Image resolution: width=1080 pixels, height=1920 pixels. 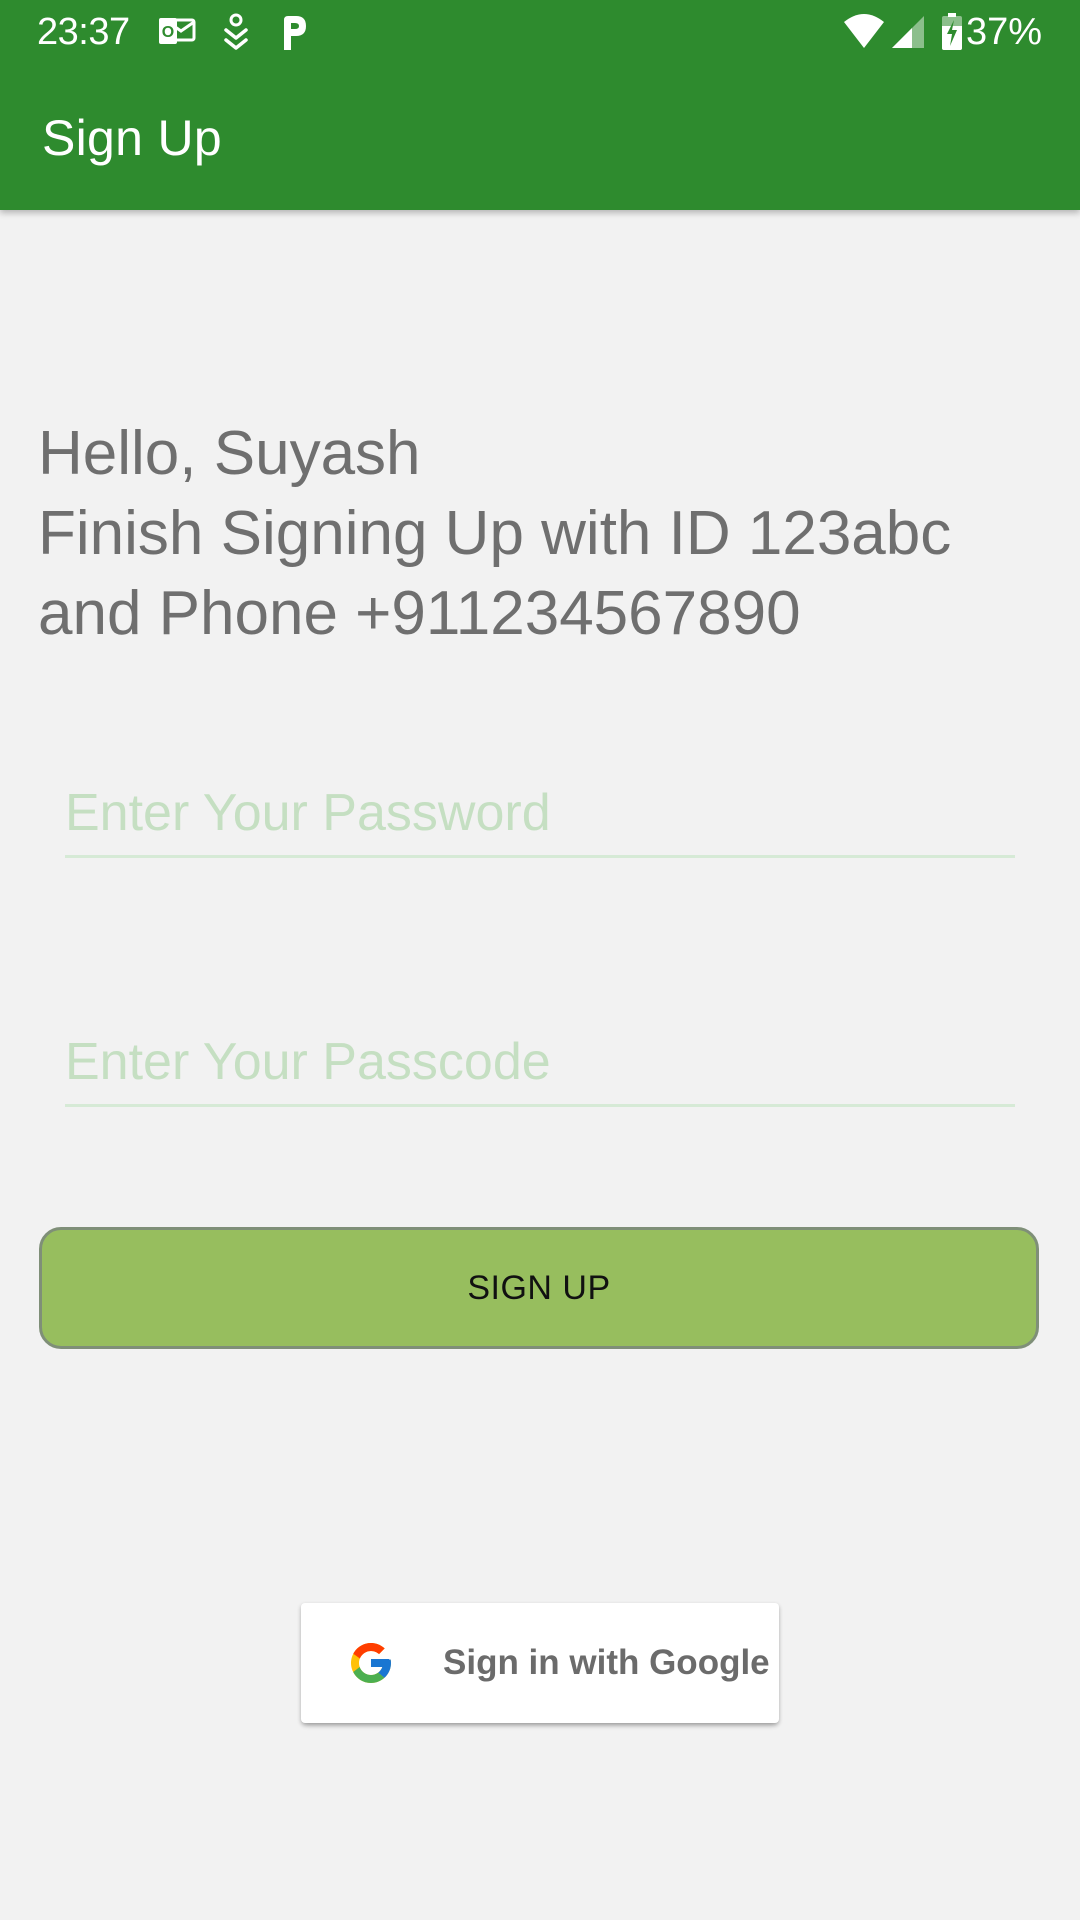 I want to click on paytm-icon, so click(x=295, y=33).